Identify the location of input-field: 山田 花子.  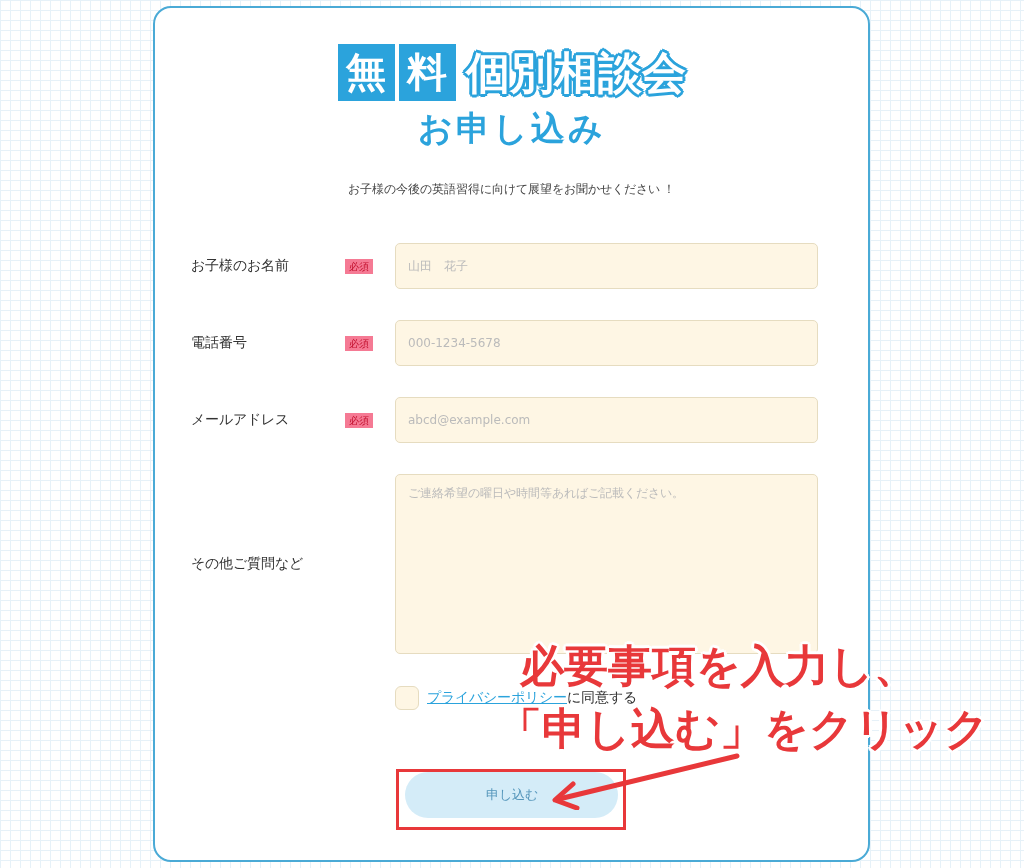
(606, 266).